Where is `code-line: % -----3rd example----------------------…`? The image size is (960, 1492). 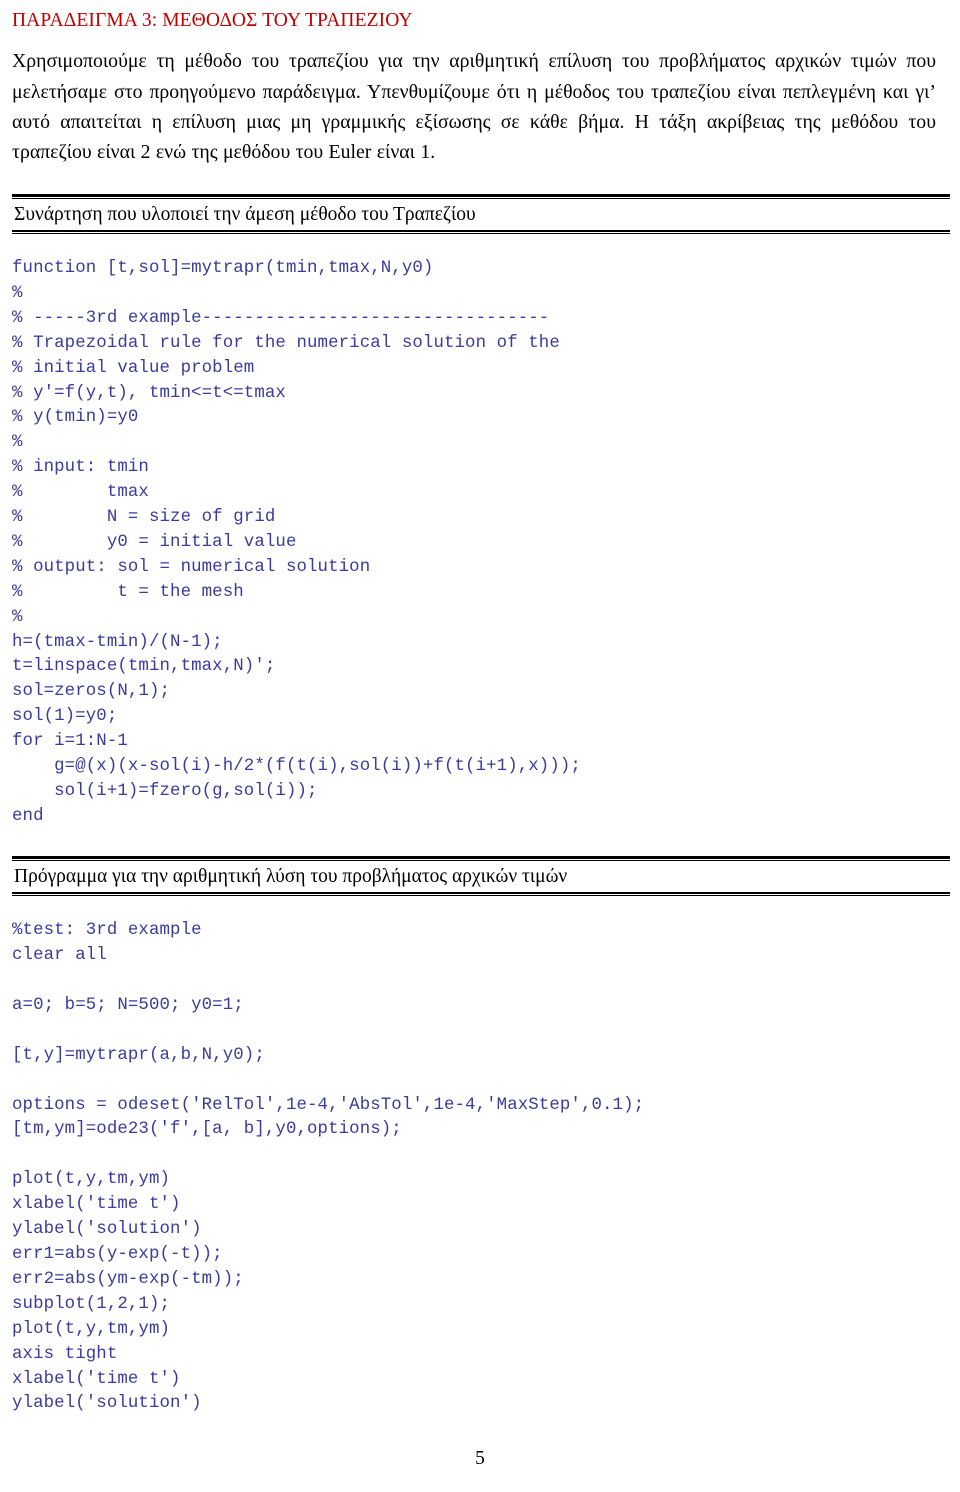 code-line: % -----3rd example----------------------… is located at coordinates (281, 318).